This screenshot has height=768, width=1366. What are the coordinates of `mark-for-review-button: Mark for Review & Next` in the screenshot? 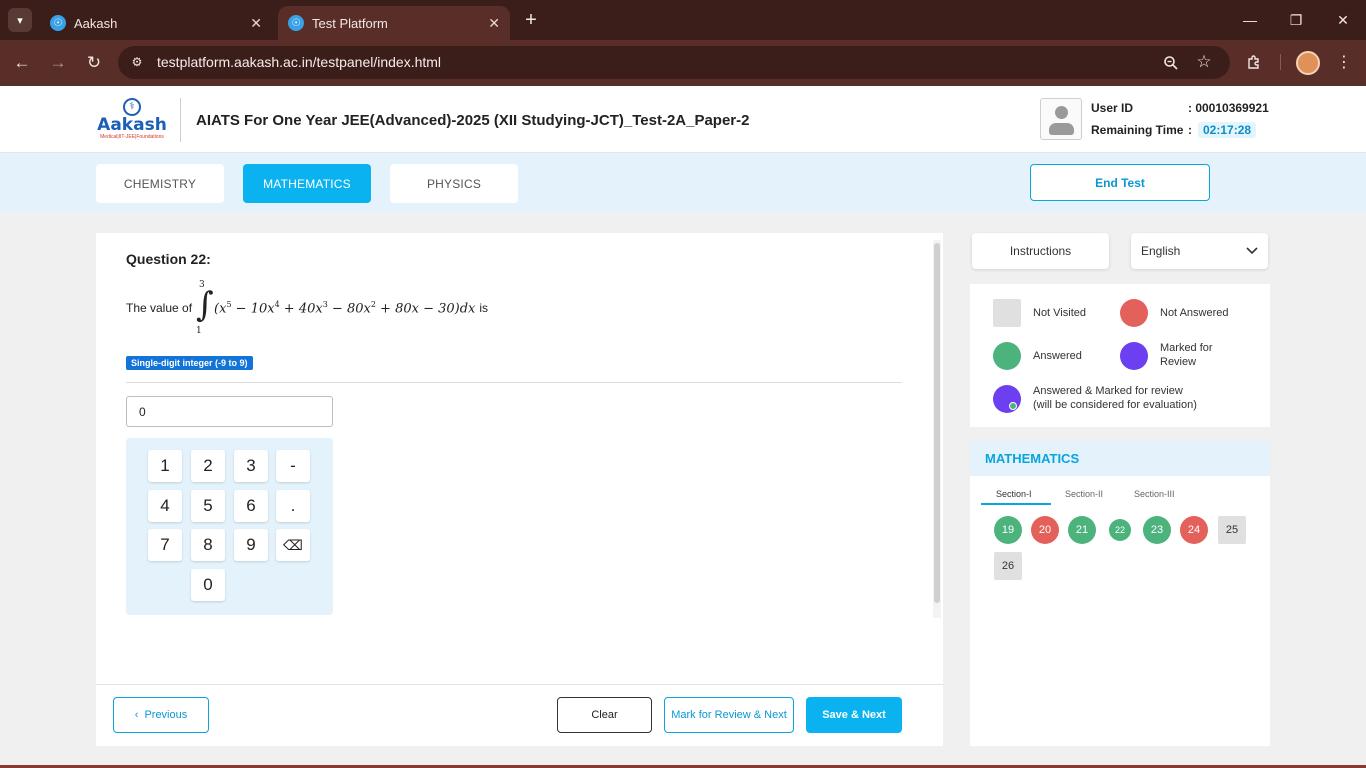 It's located at (729, 715).